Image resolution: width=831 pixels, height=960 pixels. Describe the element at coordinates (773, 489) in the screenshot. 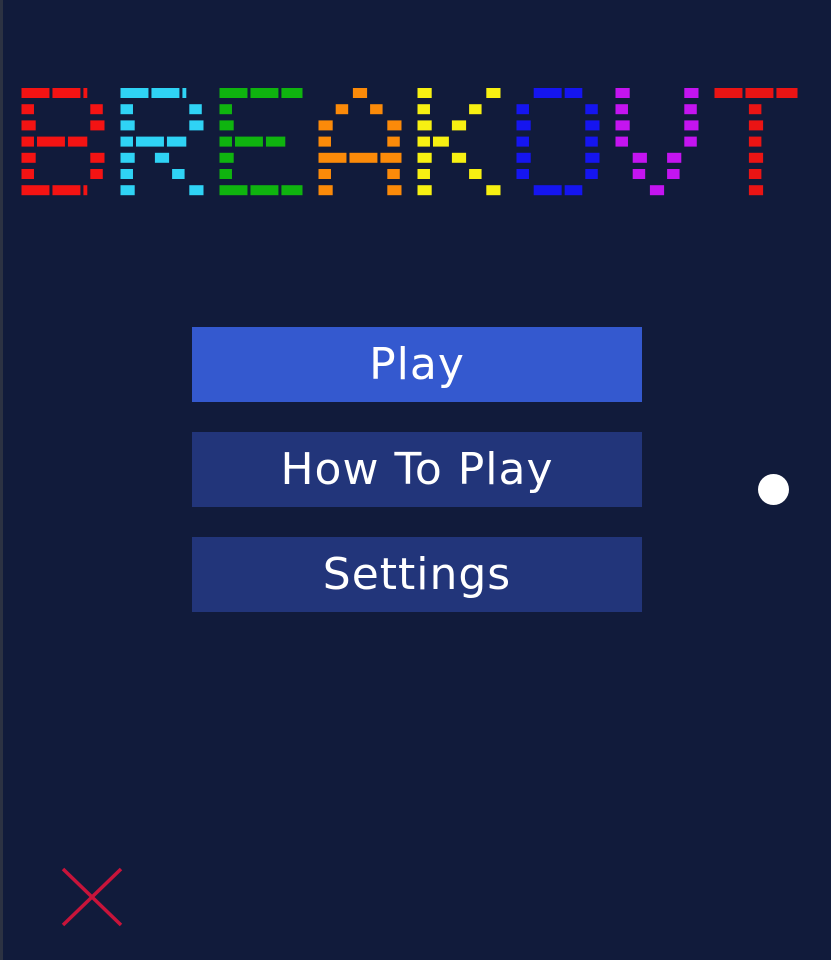

I see `ball-icon` at that location.